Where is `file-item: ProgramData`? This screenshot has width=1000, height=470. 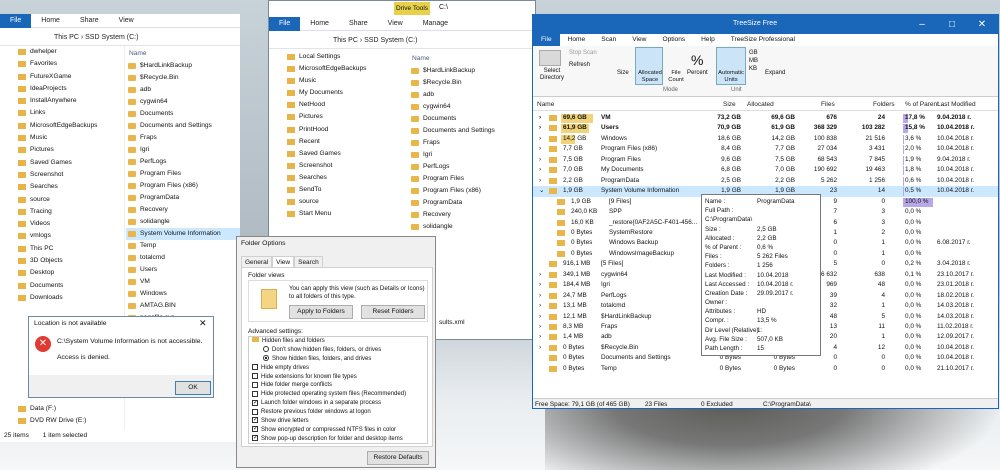 file-item: ProgramData is located at coordinates (183, 198).